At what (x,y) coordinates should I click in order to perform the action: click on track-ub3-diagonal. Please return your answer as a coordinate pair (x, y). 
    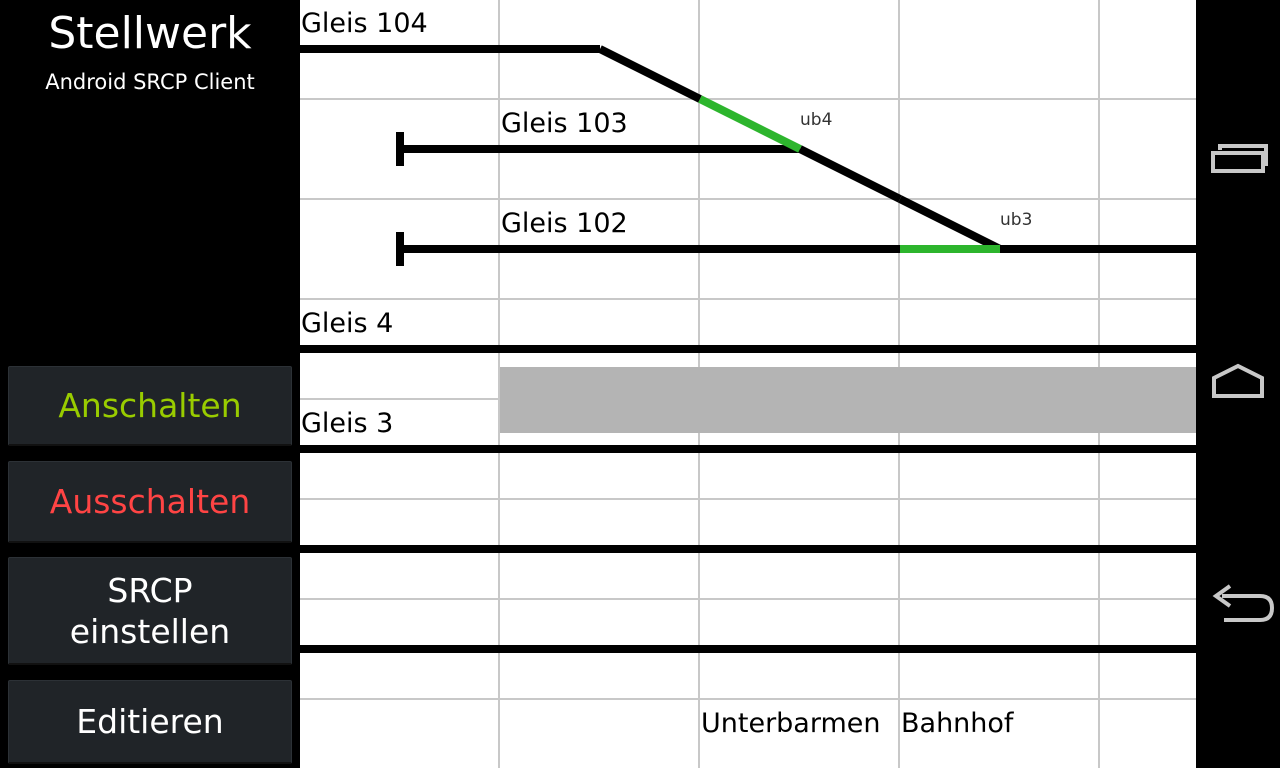
    Looking at the image, I should click on (950, 224).